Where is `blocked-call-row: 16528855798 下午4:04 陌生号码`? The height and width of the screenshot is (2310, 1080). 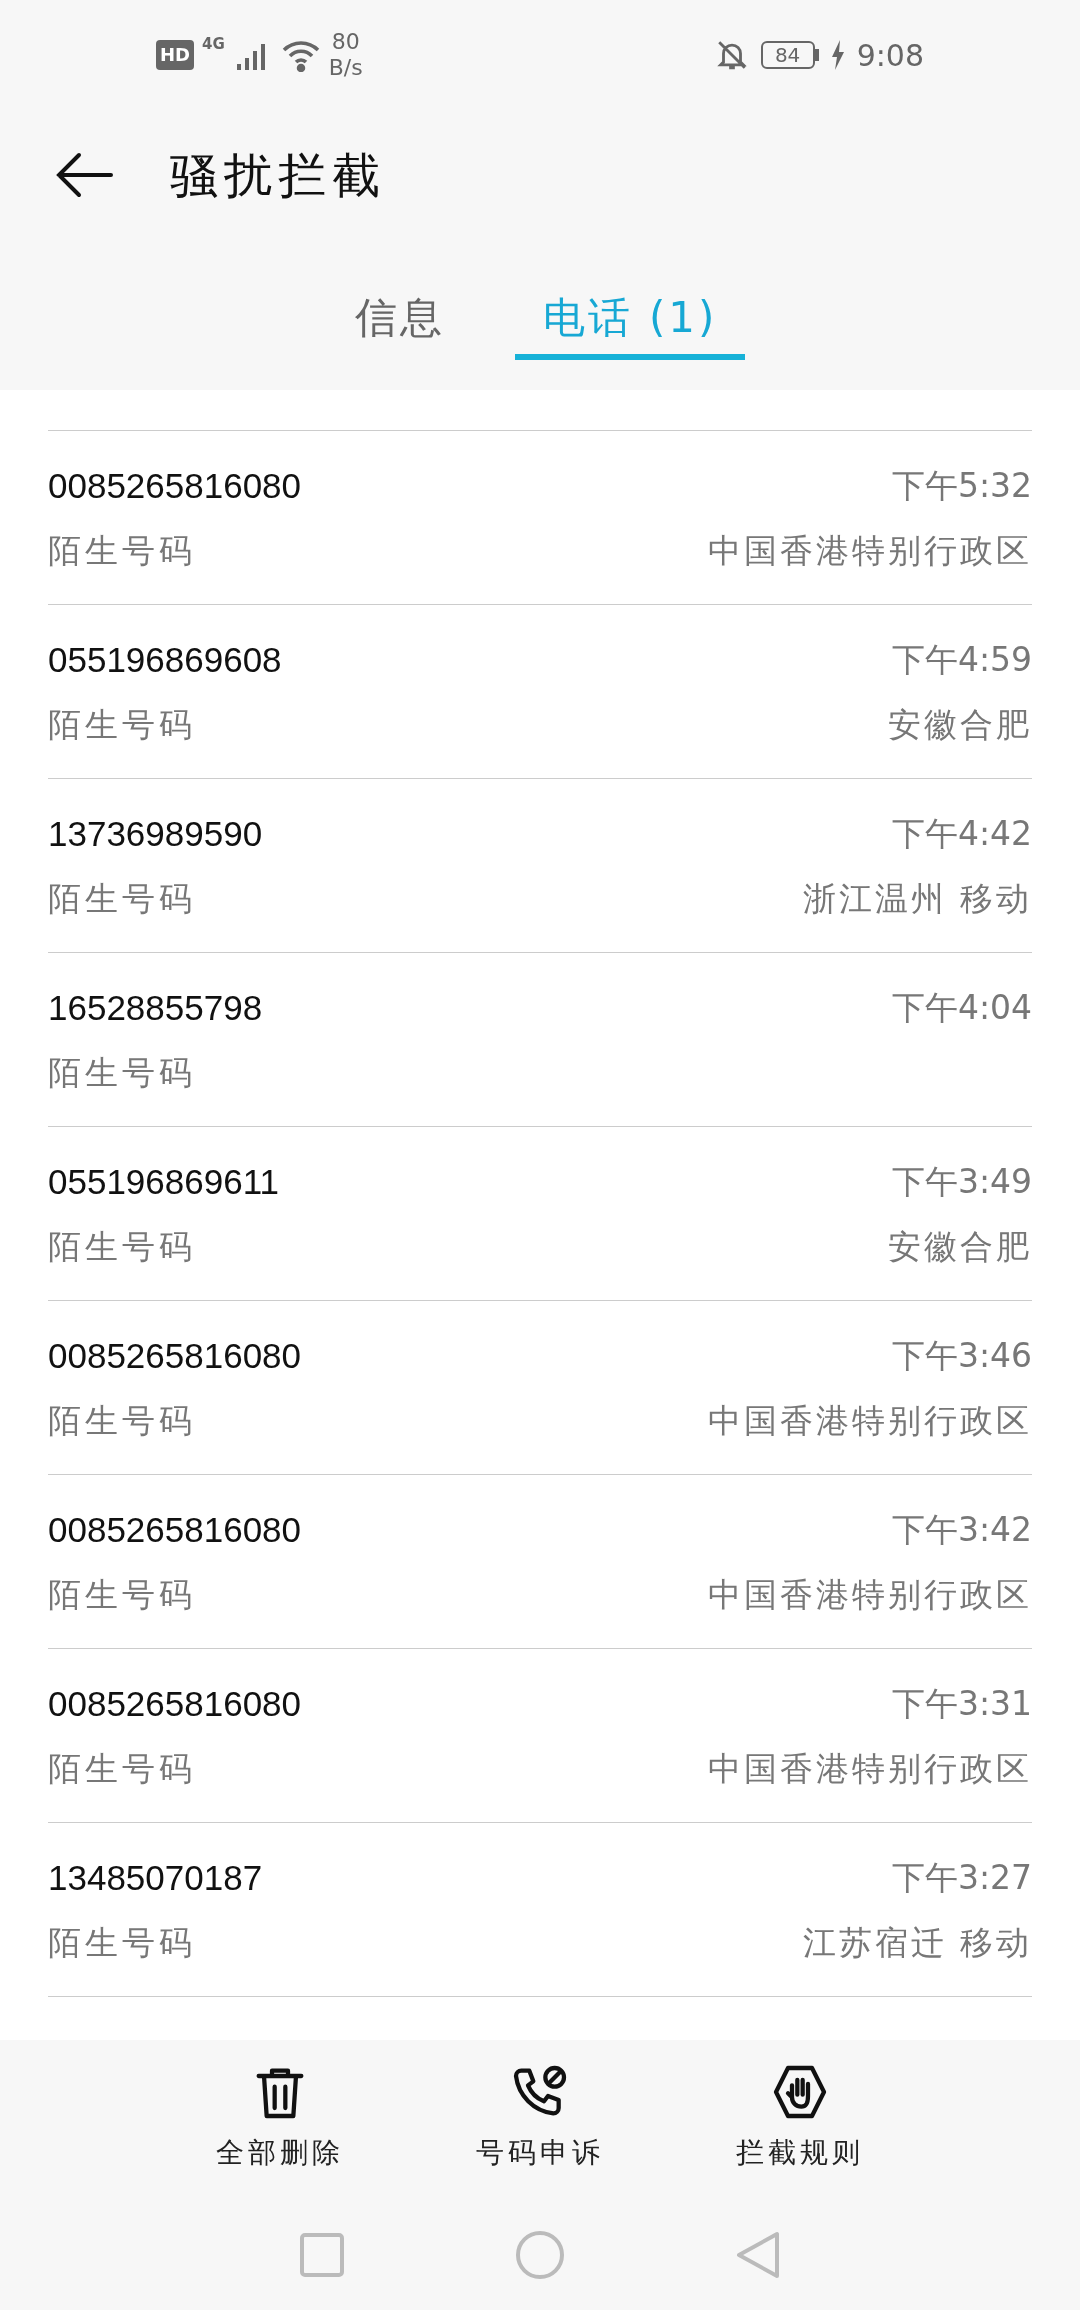 blocked-call-row: 16528855798 下午4:04 陌生号码 is located at coordinates (540, 1040).